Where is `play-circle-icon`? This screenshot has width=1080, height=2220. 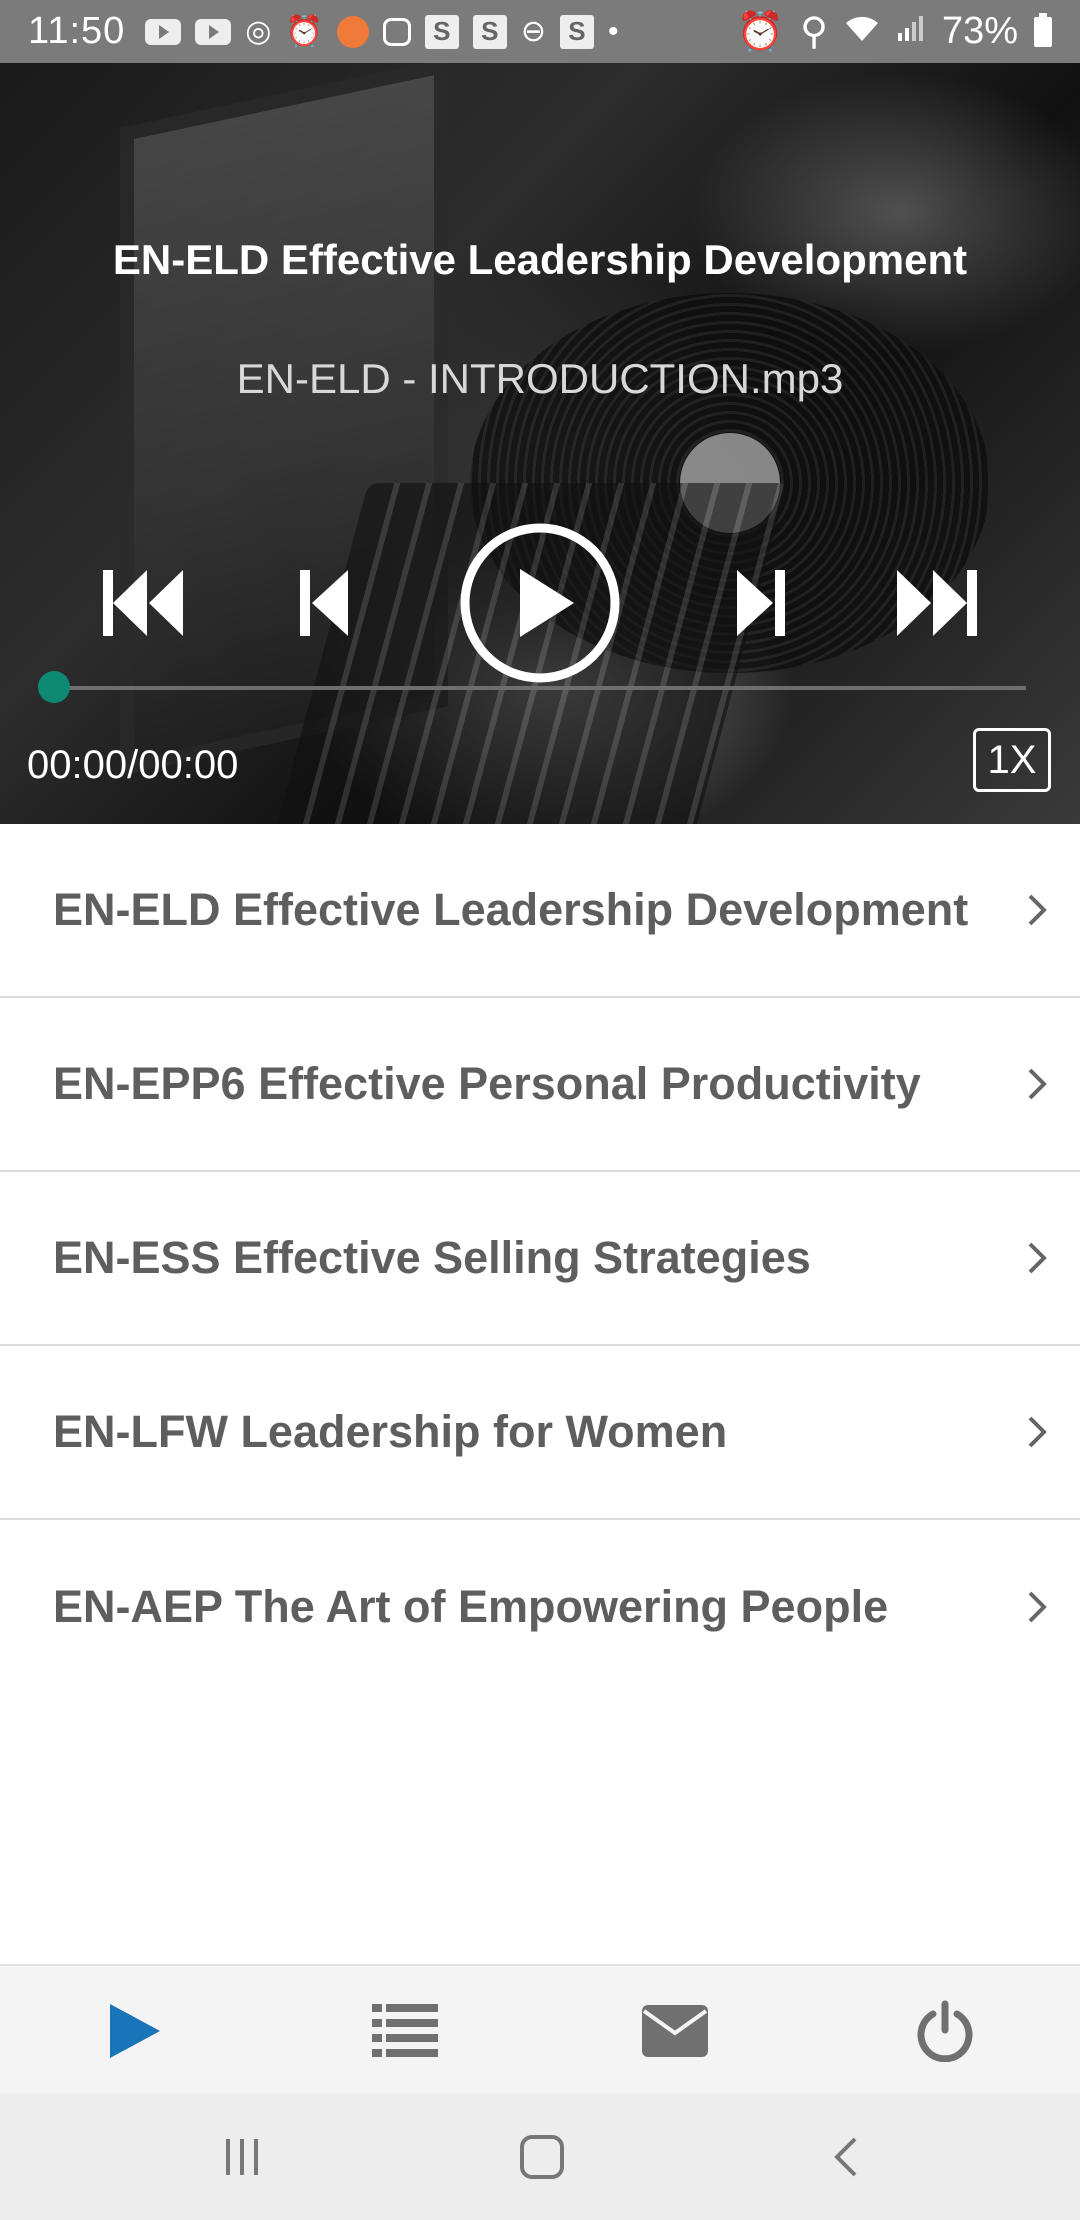
play-circle-icon is located at coordinates (540, 603).